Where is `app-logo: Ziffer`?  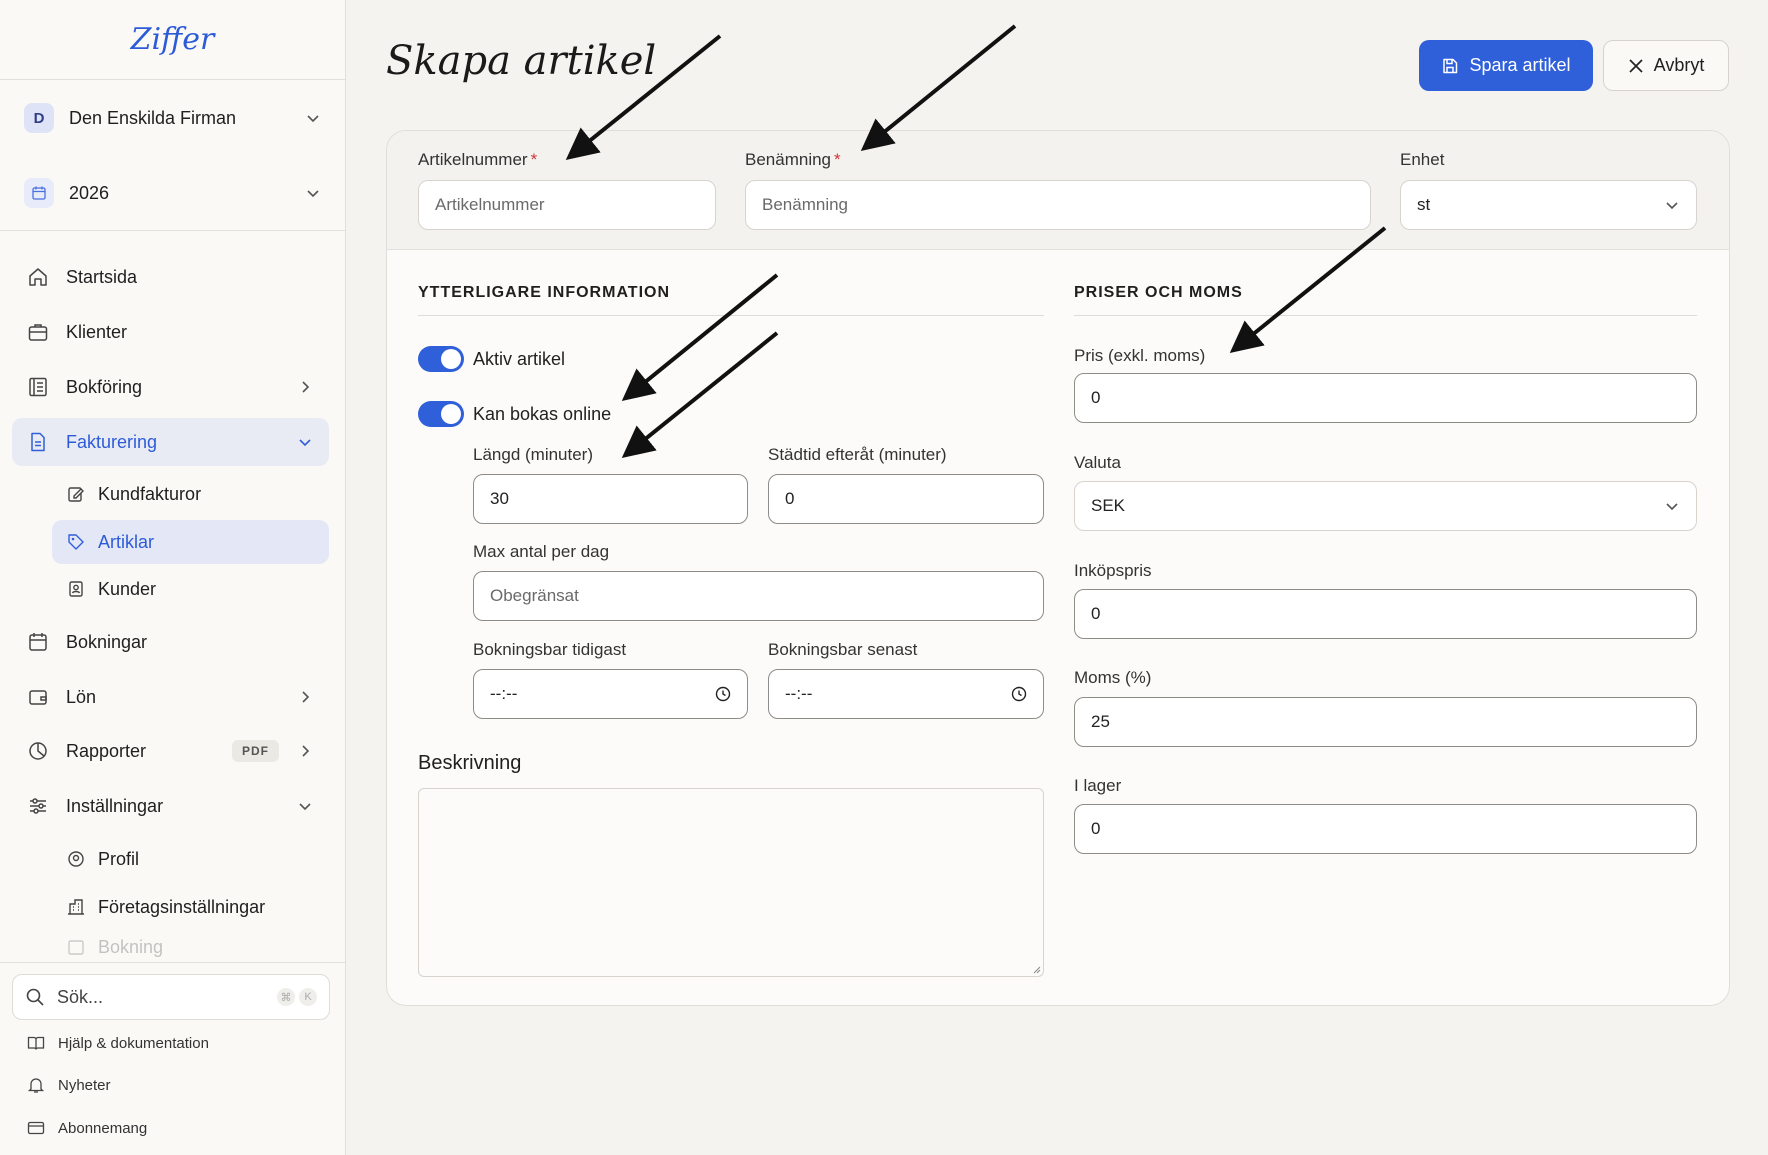 app-logo: Ziffer is located at coordinates (172, 40).